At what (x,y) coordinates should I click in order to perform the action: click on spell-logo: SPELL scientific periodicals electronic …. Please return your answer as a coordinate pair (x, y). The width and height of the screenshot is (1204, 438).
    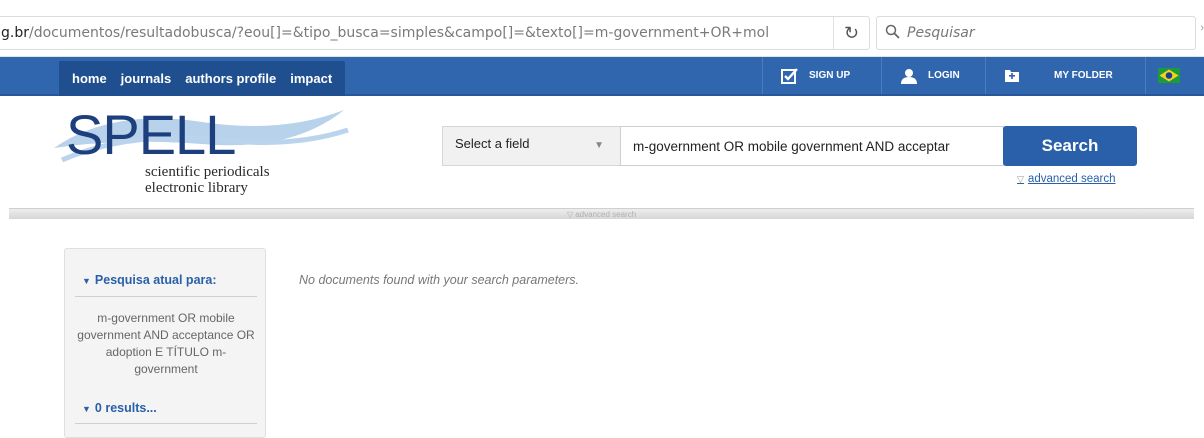
    Looking at the image, I should click on (202, 153).